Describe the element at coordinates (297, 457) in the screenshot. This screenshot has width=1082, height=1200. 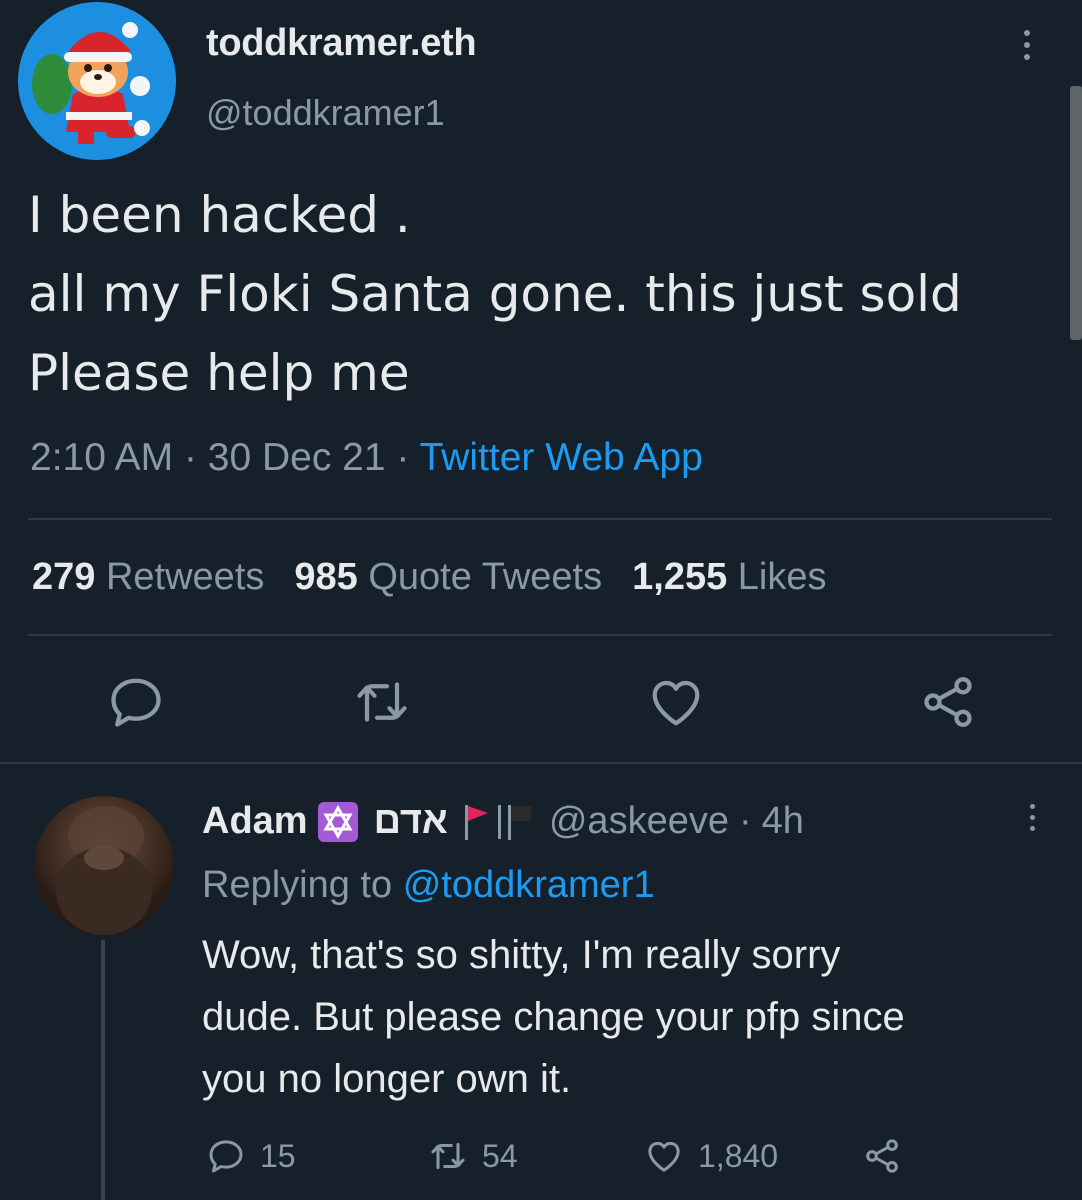
I see `tweet-date: 30 Dec 21` at that location.